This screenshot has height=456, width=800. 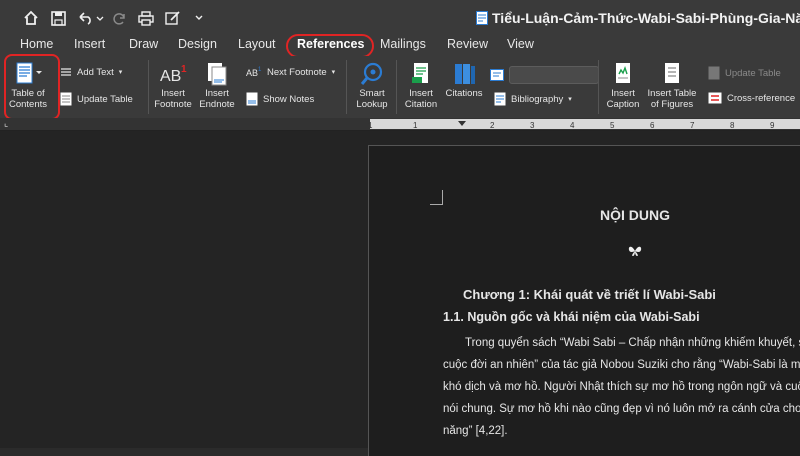 I want to click on bibliography-button: Bibliography ▾, so click(x=533, y=99).